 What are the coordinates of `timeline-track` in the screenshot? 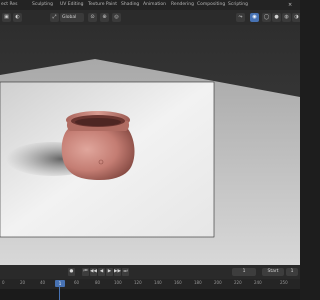 It's located at (150, 294).